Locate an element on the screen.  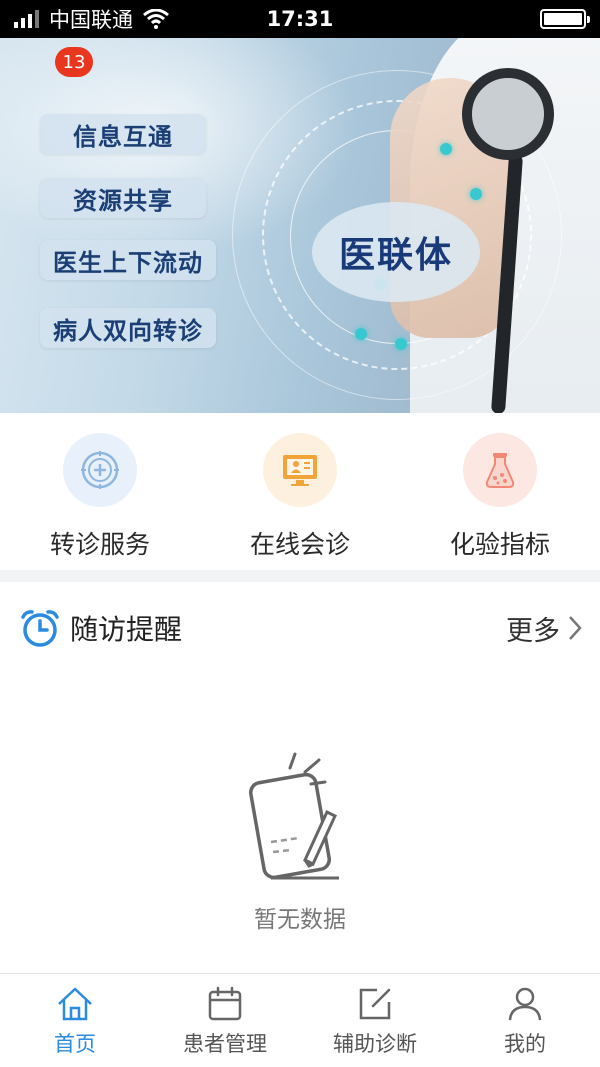
user-icon is located at coordinates (525, 1004).